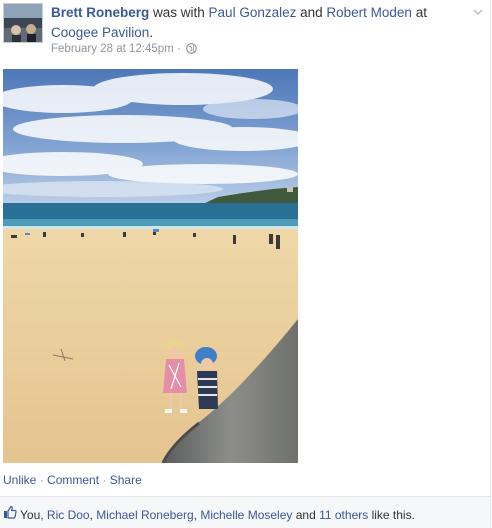 The width and height of the screenshot is (492, 528). Describe the element at coordinates (246, 515) in the screenshot. I see `liker-link: Michelle Moseley` at that location.